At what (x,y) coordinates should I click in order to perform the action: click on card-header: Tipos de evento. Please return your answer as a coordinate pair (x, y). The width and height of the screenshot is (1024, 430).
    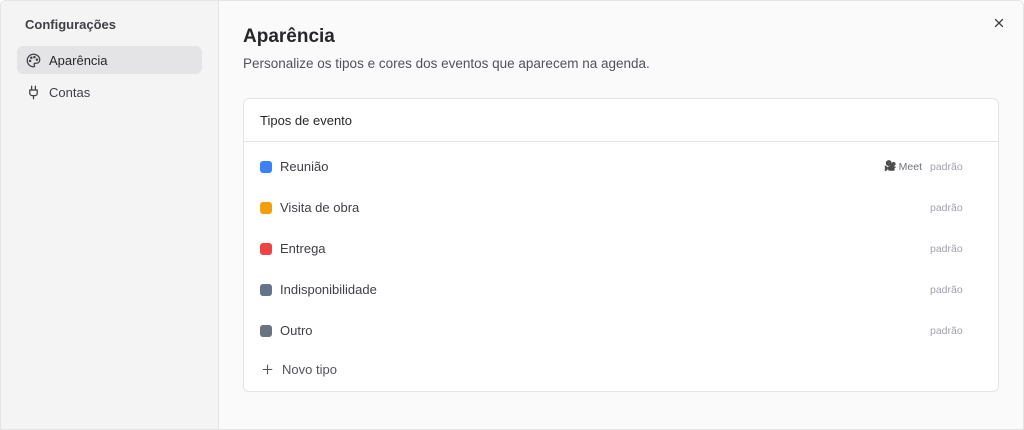
    Looking at the image, I should click on (621, 120).